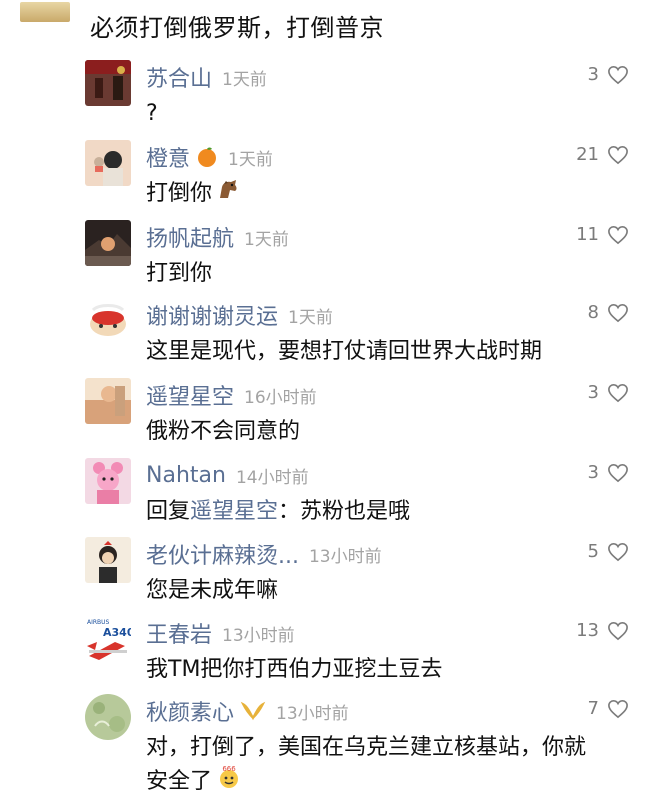 The image size is (657, 800). Describe the element at coordinates (328, 337) in the screenshot. I see `reply-item: 谢谢谢谢灵运 1天前 8 这里是现代，要想打仗请回世界大战时期` at that location.